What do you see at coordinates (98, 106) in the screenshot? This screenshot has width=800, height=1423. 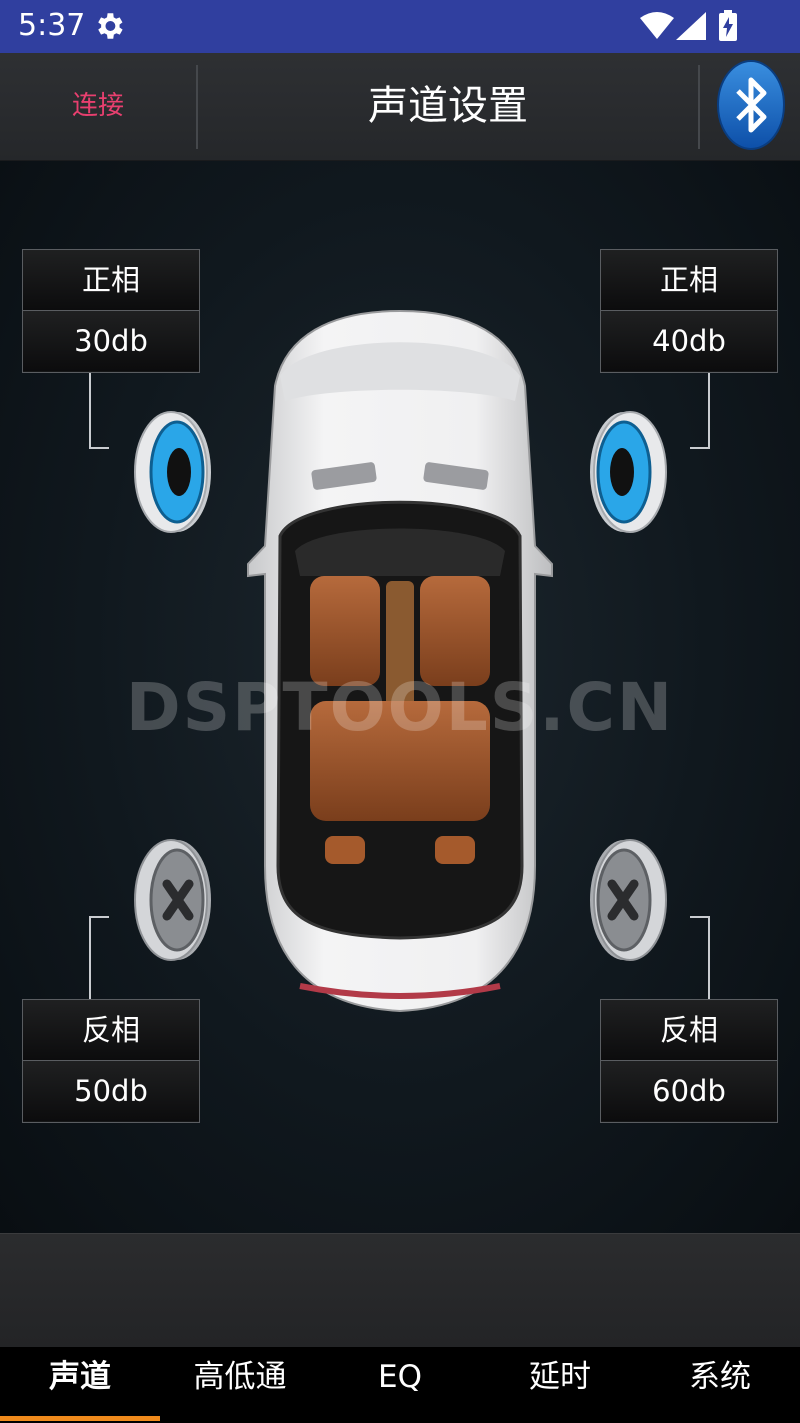 I see `connect-button: 连接` at bounding box center [98, 106].